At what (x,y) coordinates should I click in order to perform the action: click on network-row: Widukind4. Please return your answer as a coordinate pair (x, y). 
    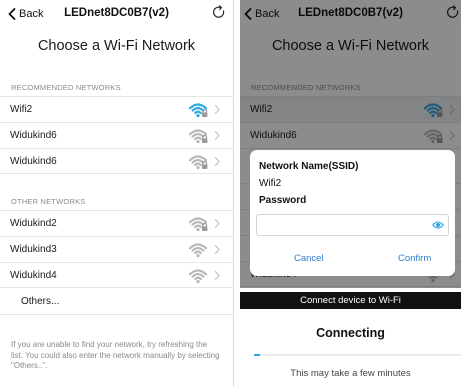
    Looking at the image, I should click on (116, 275).